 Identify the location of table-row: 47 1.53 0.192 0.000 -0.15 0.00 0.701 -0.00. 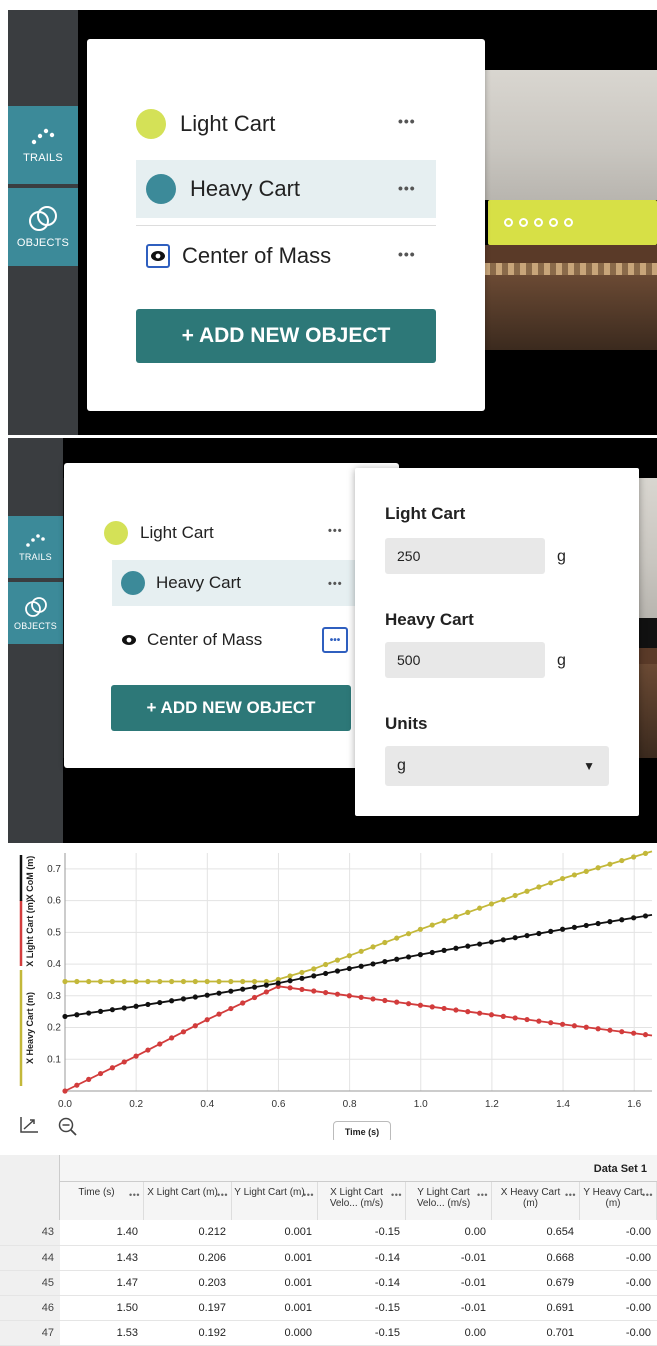
(328, 1333).